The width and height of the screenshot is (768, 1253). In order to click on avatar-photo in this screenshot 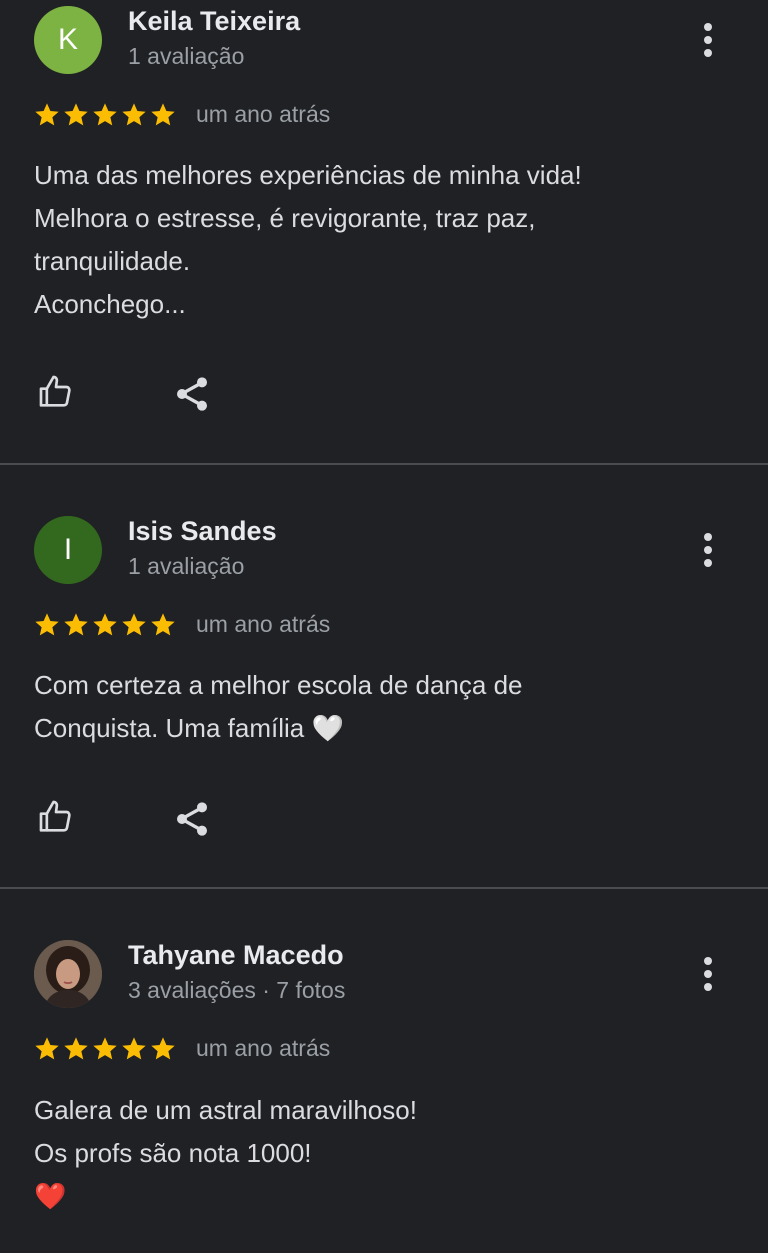, I will do `click(68, 974)`.